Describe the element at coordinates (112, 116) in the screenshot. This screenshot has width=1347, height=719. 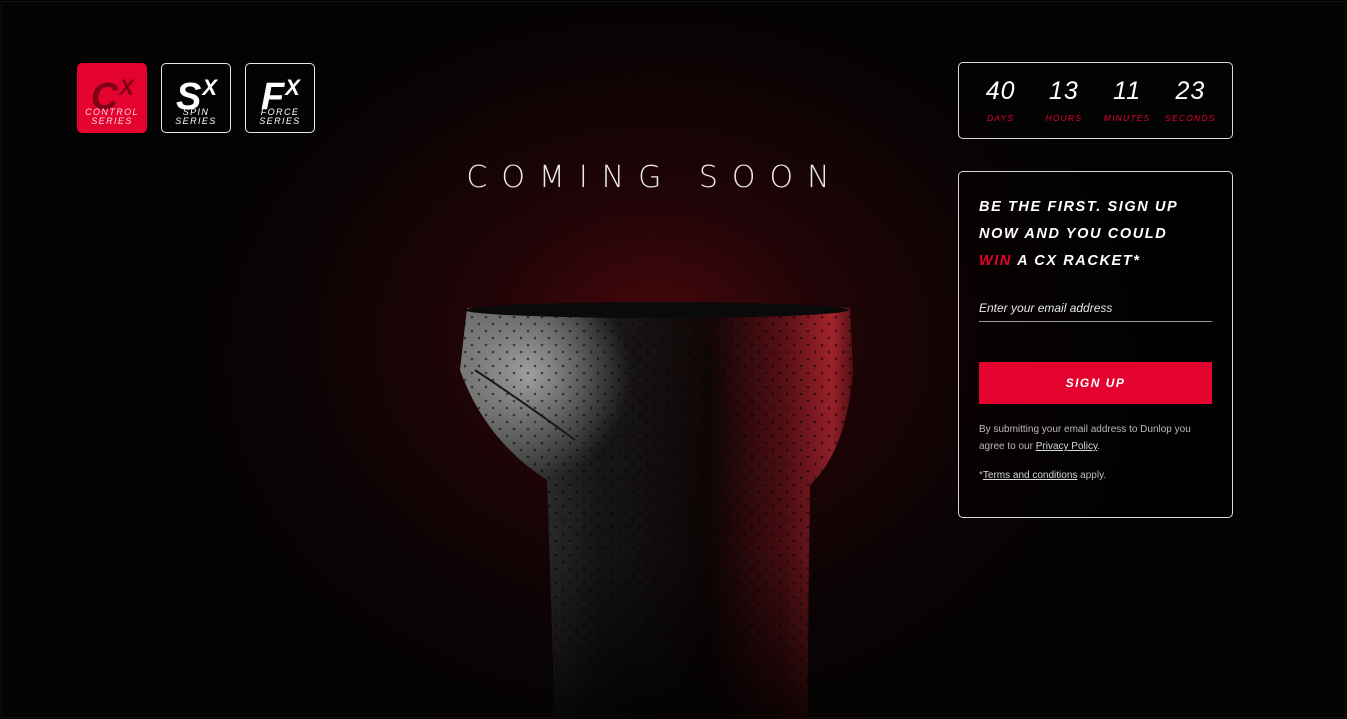
I see `series-cx-name: CONTROL SERIES` at that location.